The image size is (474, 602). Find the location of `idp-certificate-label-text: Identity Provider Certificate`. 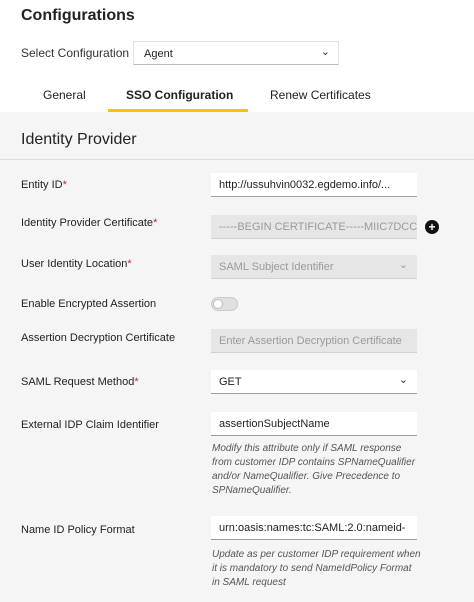

idp-certificate-label-text: Identity Provider Certificate is located at coordinates (87, 223).